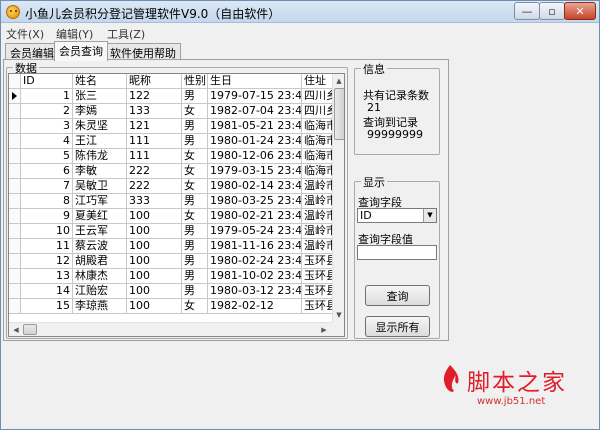 The width and height of the screenshot is (600, 430). What do you see at coordinates (397, 295) in the screenshot?
I see `query-button: 查询` at bounding box center [397, 295].